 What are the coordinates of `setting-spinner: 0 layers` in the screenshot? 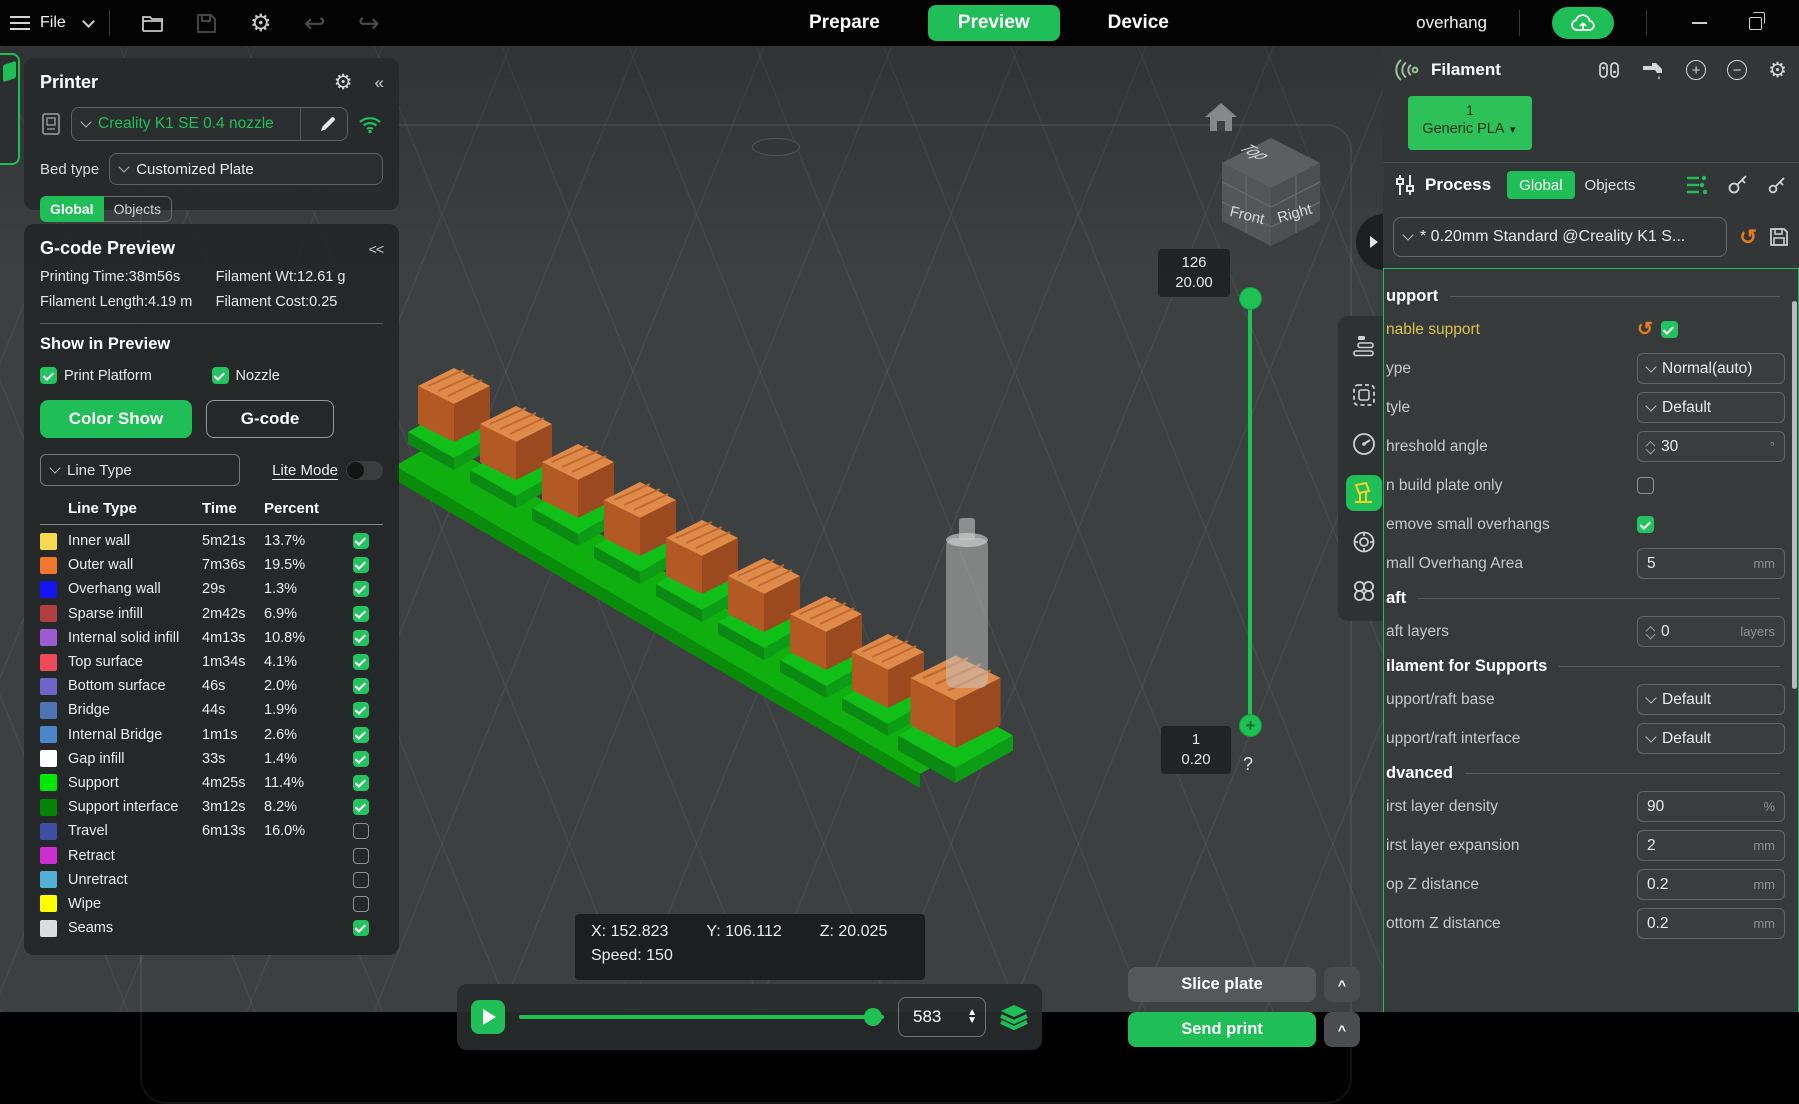 It's located at (1711, 631).